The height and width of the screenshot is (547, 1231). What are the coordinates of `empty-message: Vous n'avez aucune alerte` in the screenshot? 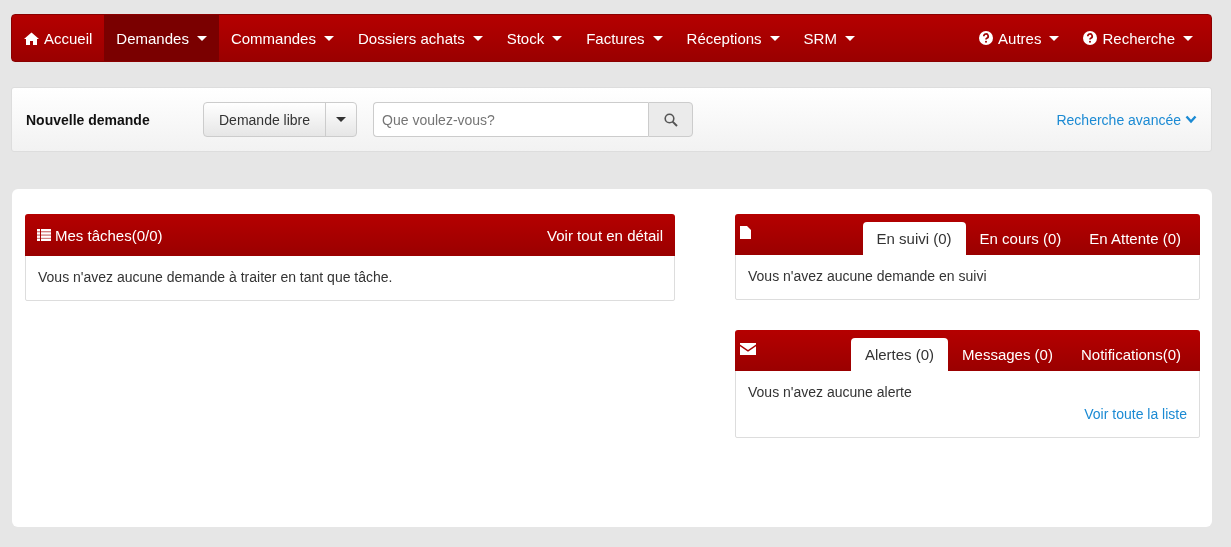 It's located at (830, 392).